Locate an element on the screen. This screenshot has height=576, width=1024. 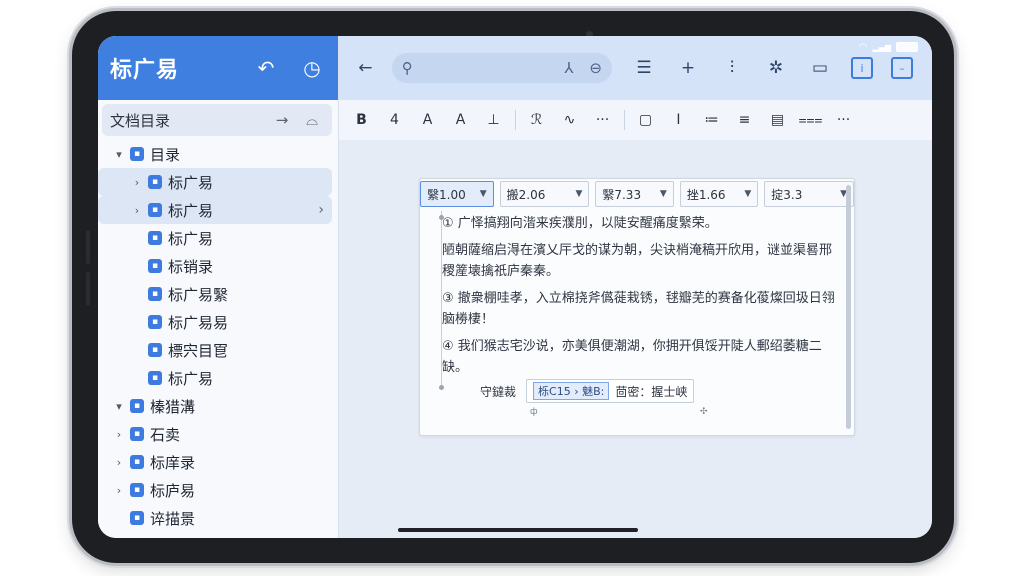
scrollbar is located at coordinates (848, 307).